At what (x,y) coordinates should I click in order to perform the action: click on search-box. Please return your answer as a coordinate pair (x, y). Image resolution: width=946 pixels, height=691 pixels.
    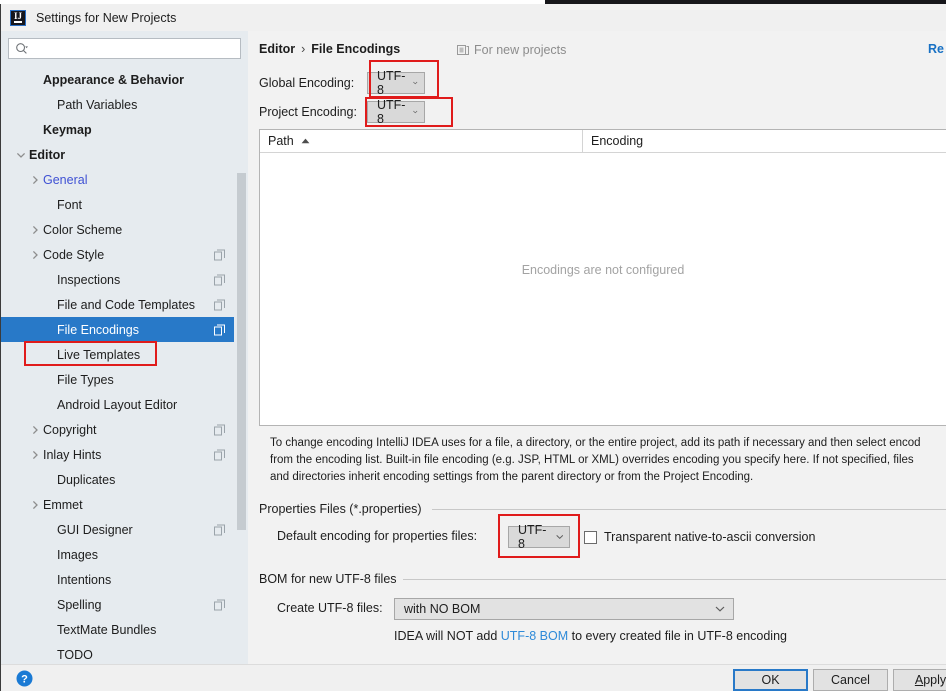
    Looking at the image, I should click on (124, 48).